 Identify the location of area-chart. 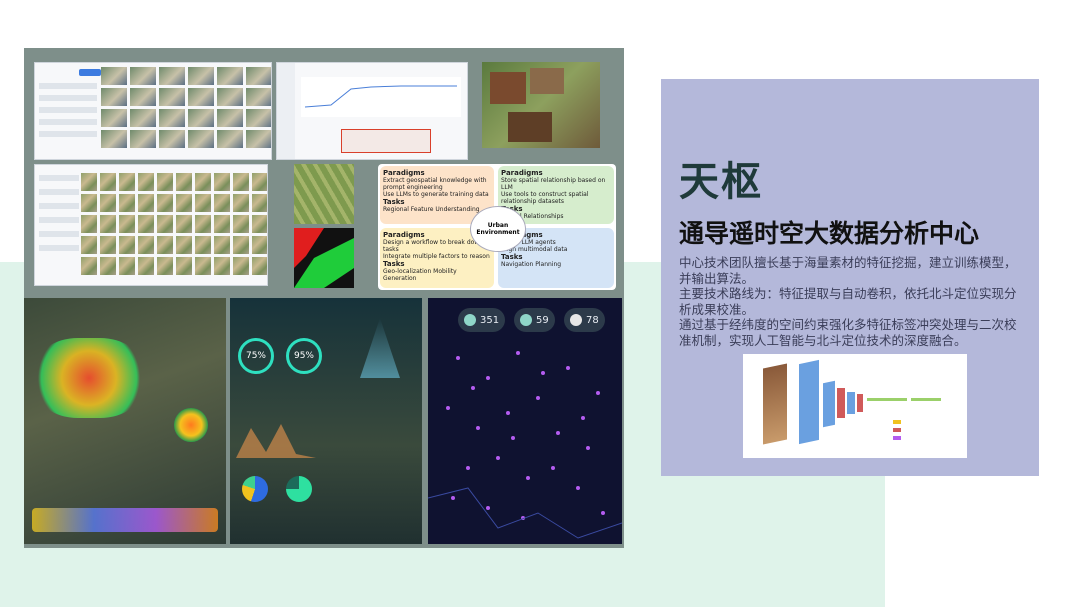
(276, 441).